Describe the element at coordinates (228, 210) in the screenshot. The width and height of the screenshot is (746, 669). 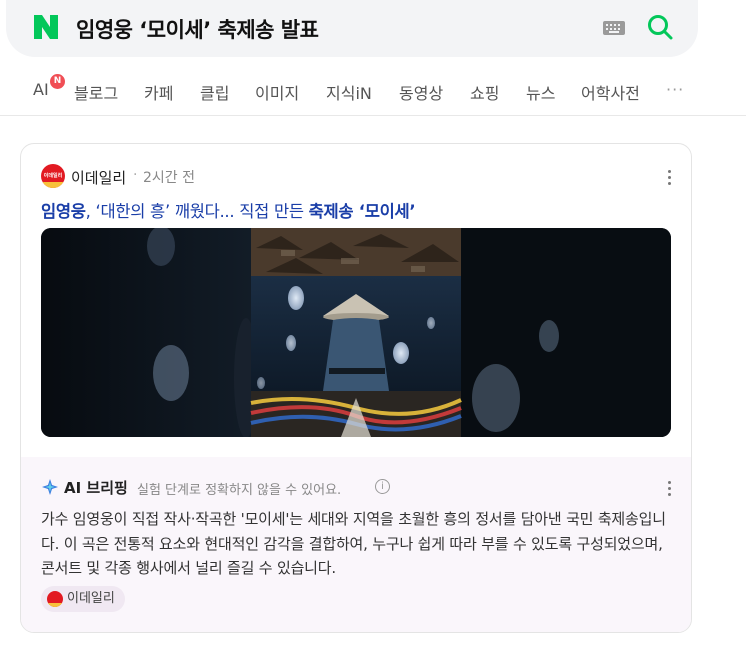
I see `article-headline: 임영웅, ‘대한의 흥’ 깨웠다... 직접 만든 축제송 ‘모이세’` at that location.